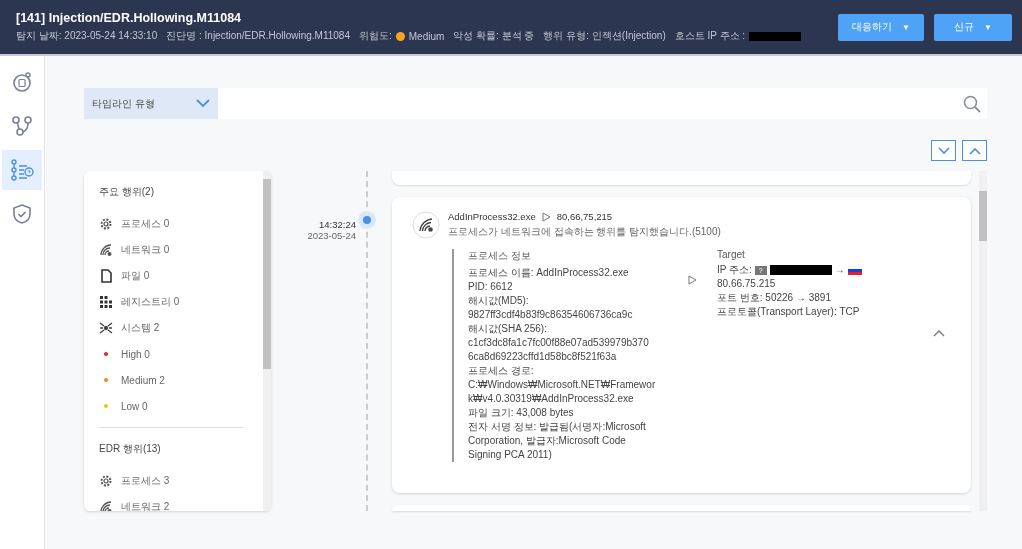 This screenshot has height=549, width=1022. I want to click on filter-item: 네트워크 2, so click(145, 505).